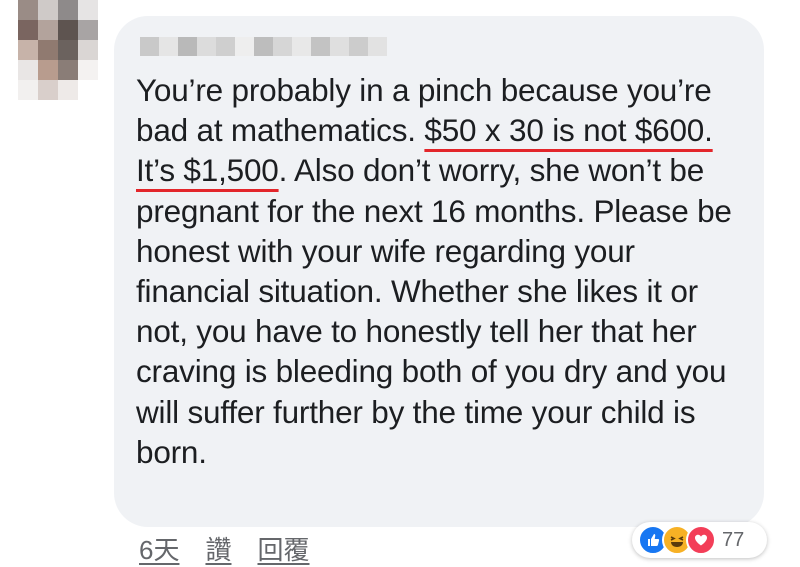 The width and height of the screenshot is (800, 567). I want to click on comment-actions: 6天 讚 回覆, so click(224, 548).